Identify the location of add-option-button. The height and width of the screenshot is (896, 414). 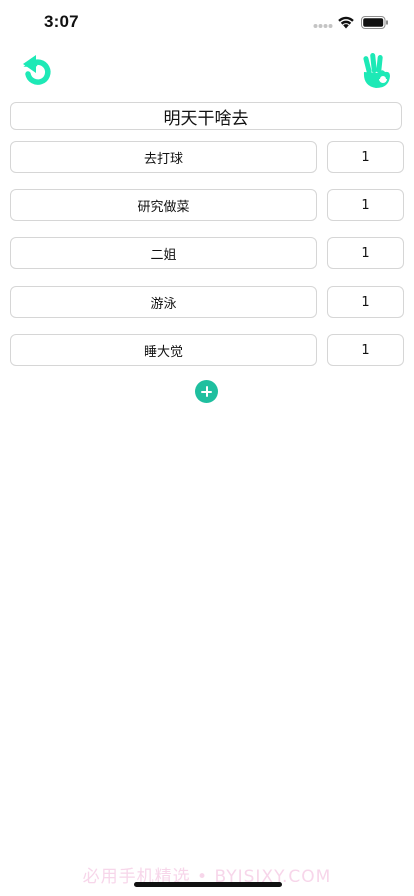
(206, 391).